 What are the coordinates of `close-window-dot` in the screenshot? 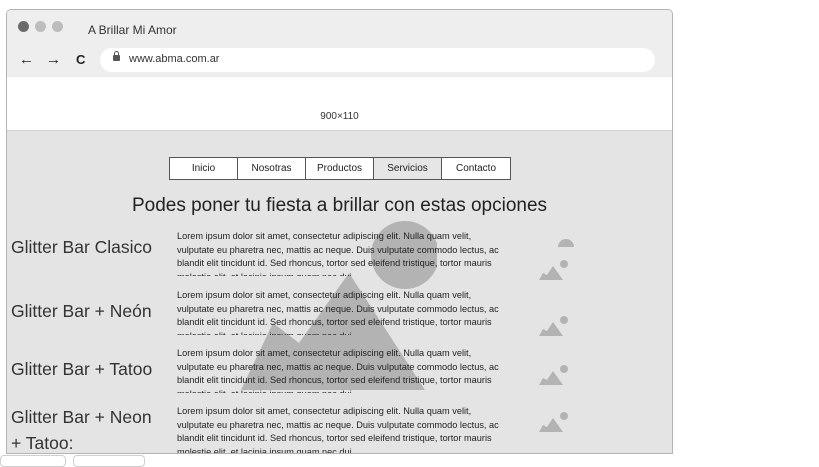 It's located at (23, 26).